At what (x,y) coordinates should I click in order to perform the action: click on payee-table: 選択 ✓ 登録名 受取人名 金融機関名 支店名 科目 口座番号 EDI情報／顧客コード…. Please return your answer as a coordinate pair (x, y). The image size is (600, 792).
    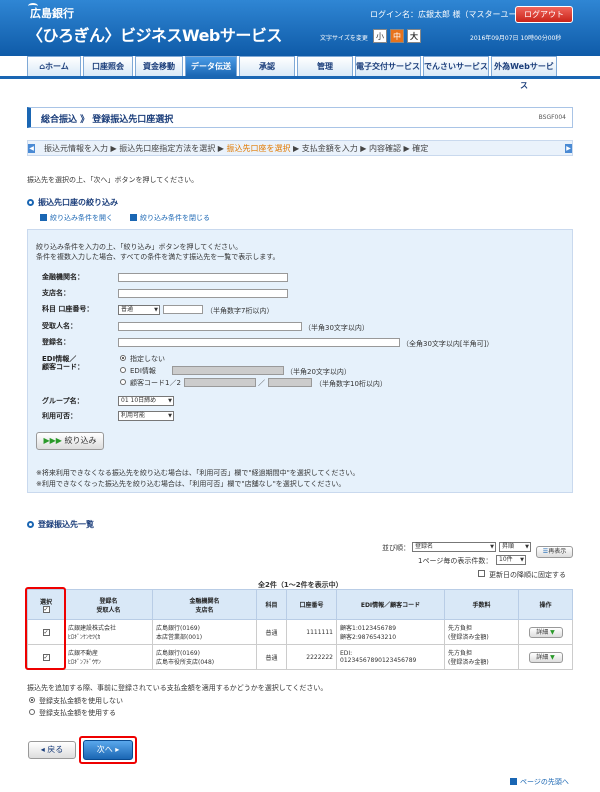
    Looking at the image, I should click on (300, 629).